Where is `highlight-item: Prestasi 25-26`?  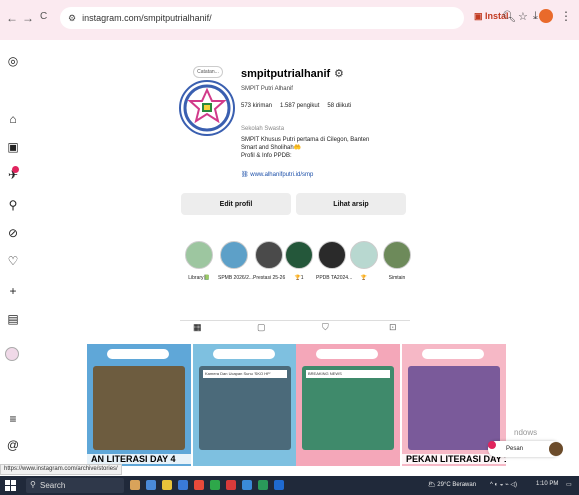
highlight-item: Prestasi 25-26 is located at coordinates (269, 261).